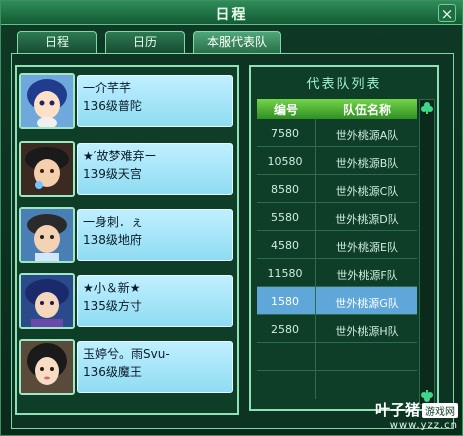 The height and width of the screenshot is (436, 463). What do you see at coordinates (112, 240) in the screenshot?
I see `member-level-class: 138级地府` at bounding box center [112, 240].